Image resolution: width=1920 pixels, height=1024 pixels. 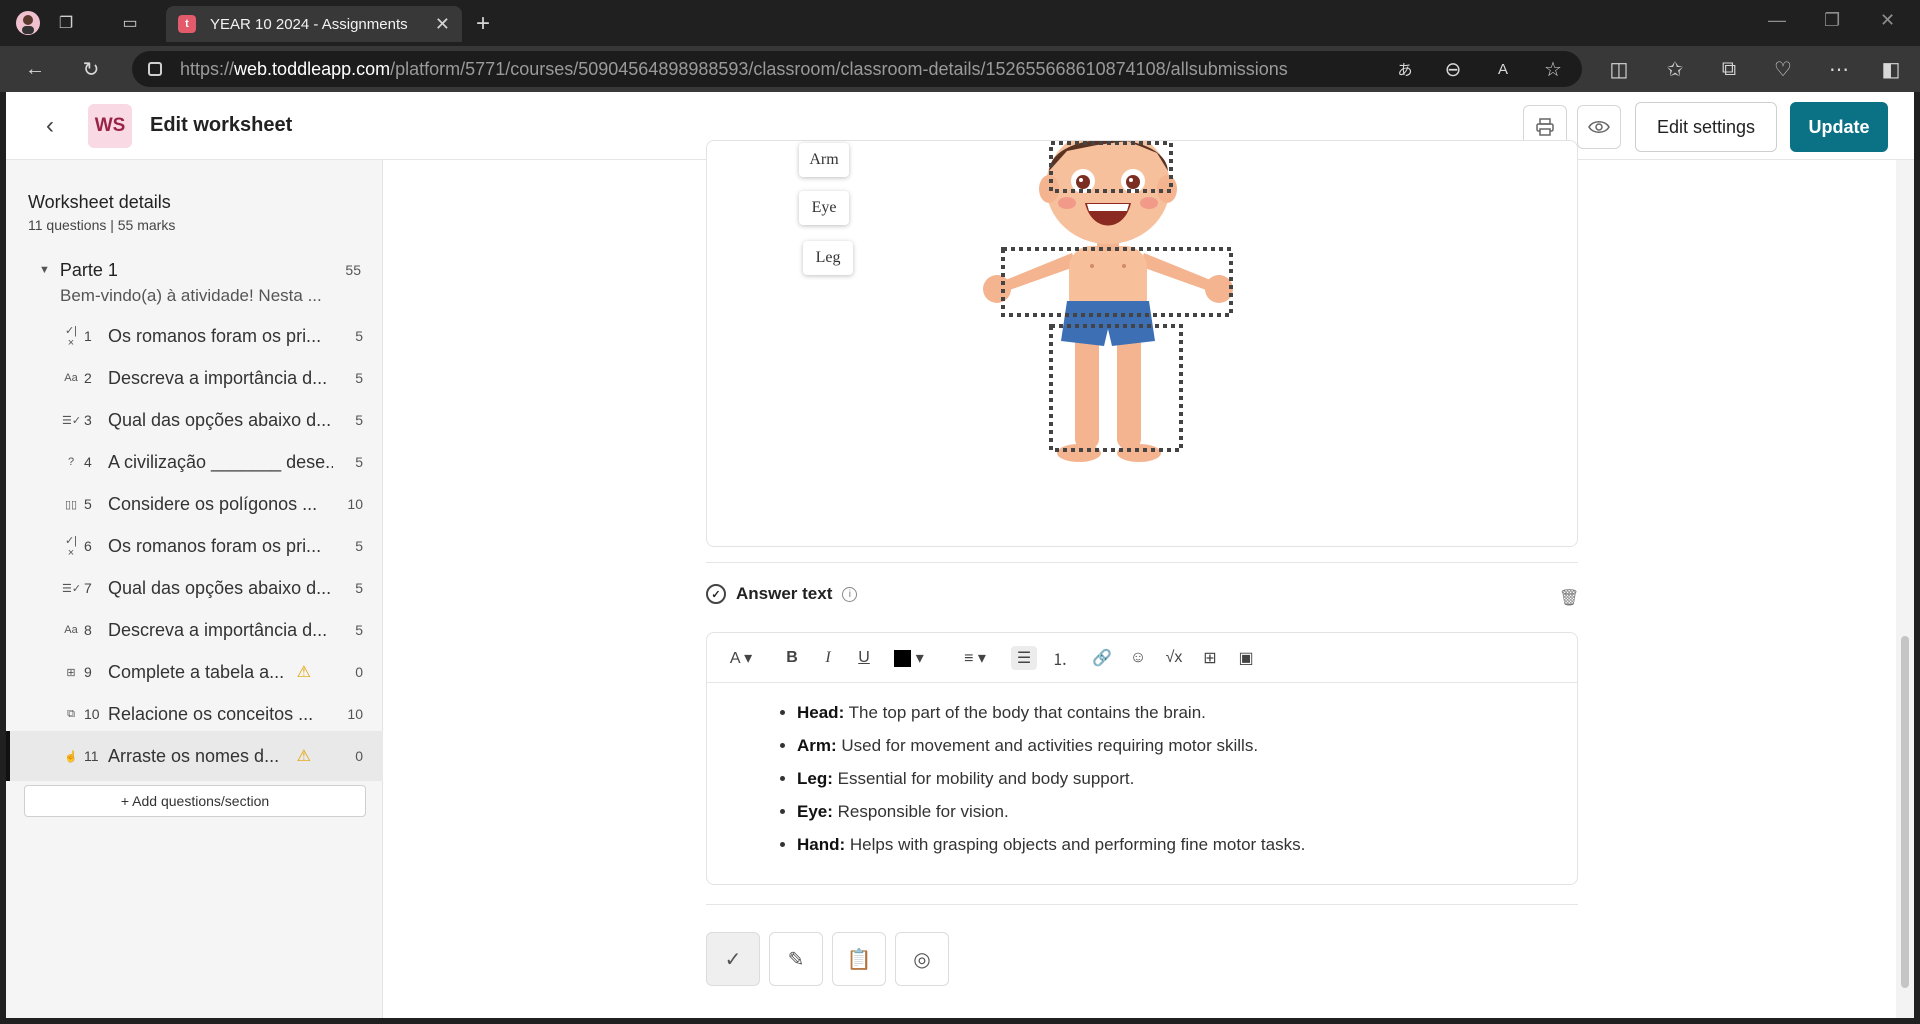 What do you see at coordinates (1210, 658) in the screenshot?
I see `table-insert-icon: ⊞` at bounding box center [1210, 658].